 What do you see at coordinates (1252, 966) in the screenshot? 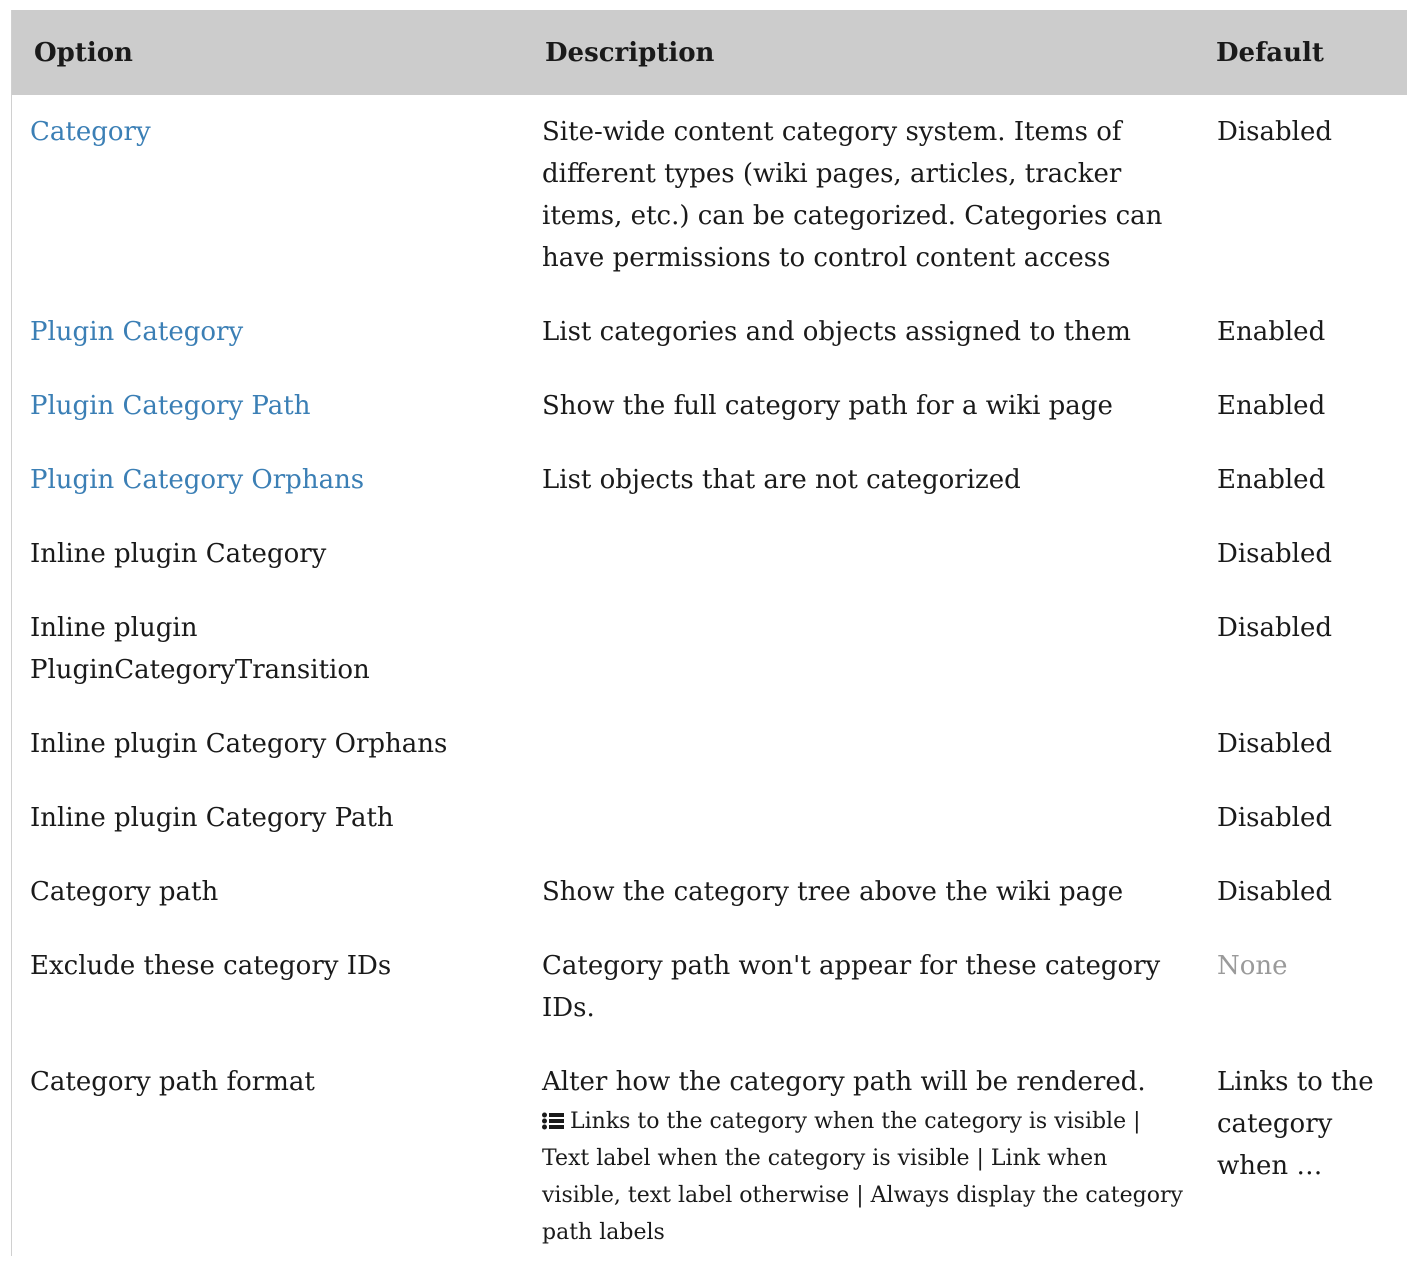
I see `default-cell: None` at bounding box center [1252, 966].